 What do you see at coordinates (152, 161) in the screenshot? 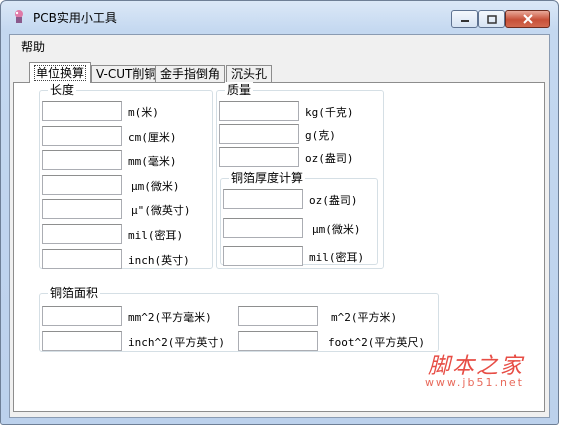
I see `length-mm-label: mm(毫米)` at bounding box center [152, 161].